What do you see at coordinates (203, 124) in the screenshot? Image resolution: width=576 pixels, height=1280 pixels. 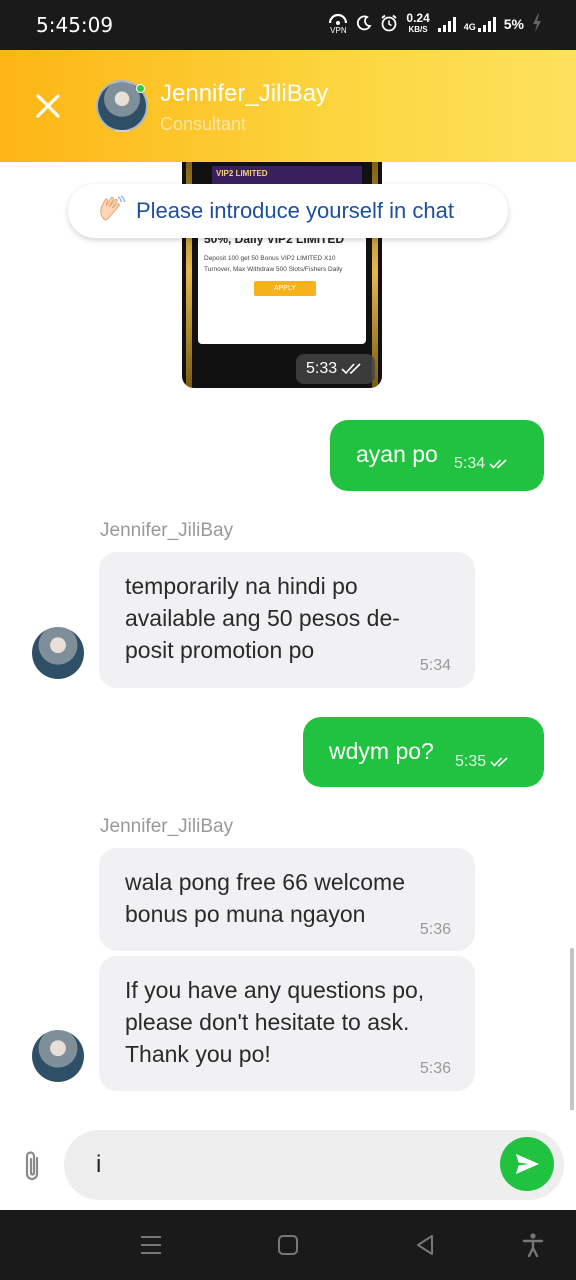 I see `agent-role: Consultant` at bounding box center [203, 124].